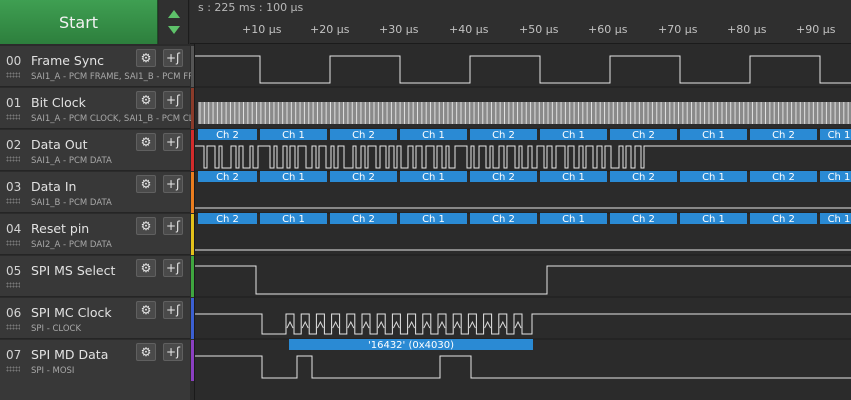  I want to click on channel-index: 03, so click(14, 187).